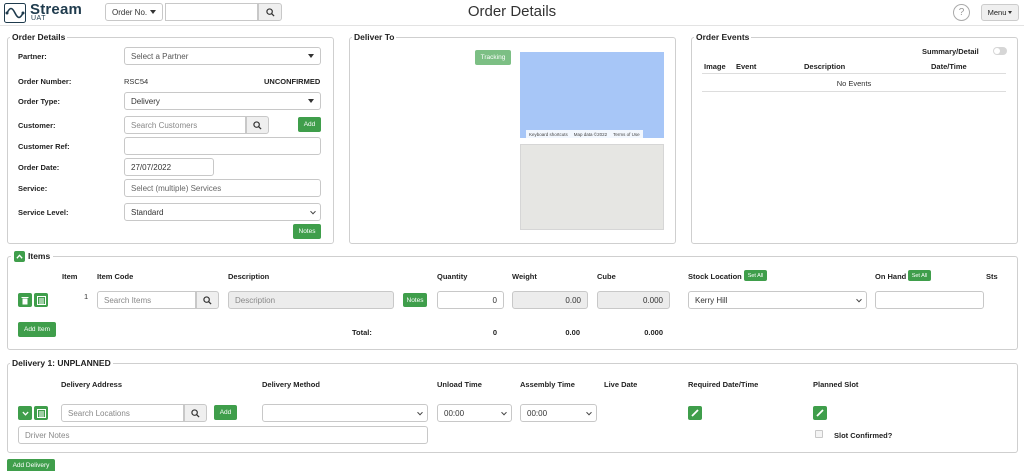 Image resolution: width=1024 pixels, height=471 pixels. Describe the element at coordinates (146, 300) in the screenshot. I see `item-code-search-input: Search Items` at that location.